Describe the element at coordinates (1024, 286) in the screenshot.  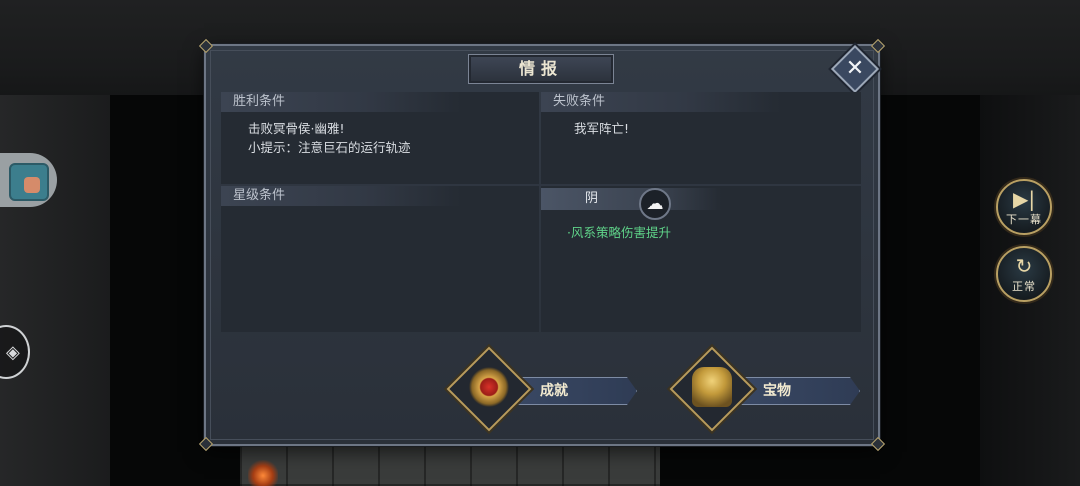
I see `speed-label: 正常` at that location.